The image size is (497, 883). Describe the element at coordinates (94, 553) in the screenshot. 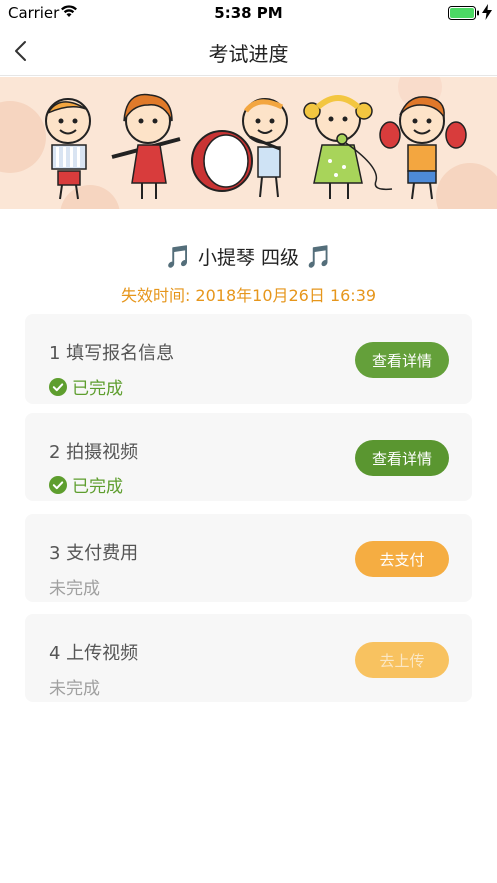

I see `step-title: 3 支付费用` at that location.